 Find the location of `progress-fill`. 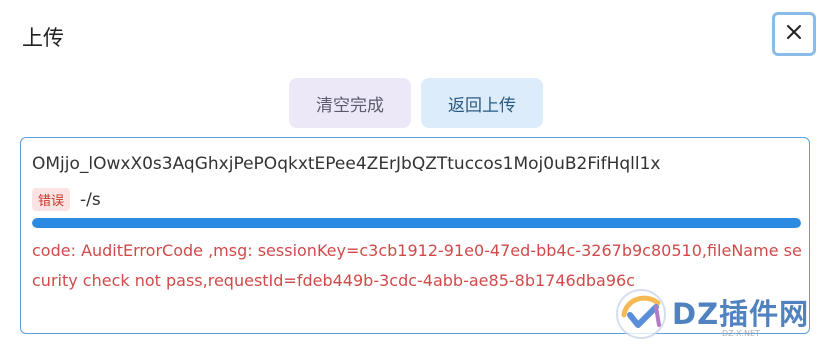

progress-fill is located at coordinates (416, 223).